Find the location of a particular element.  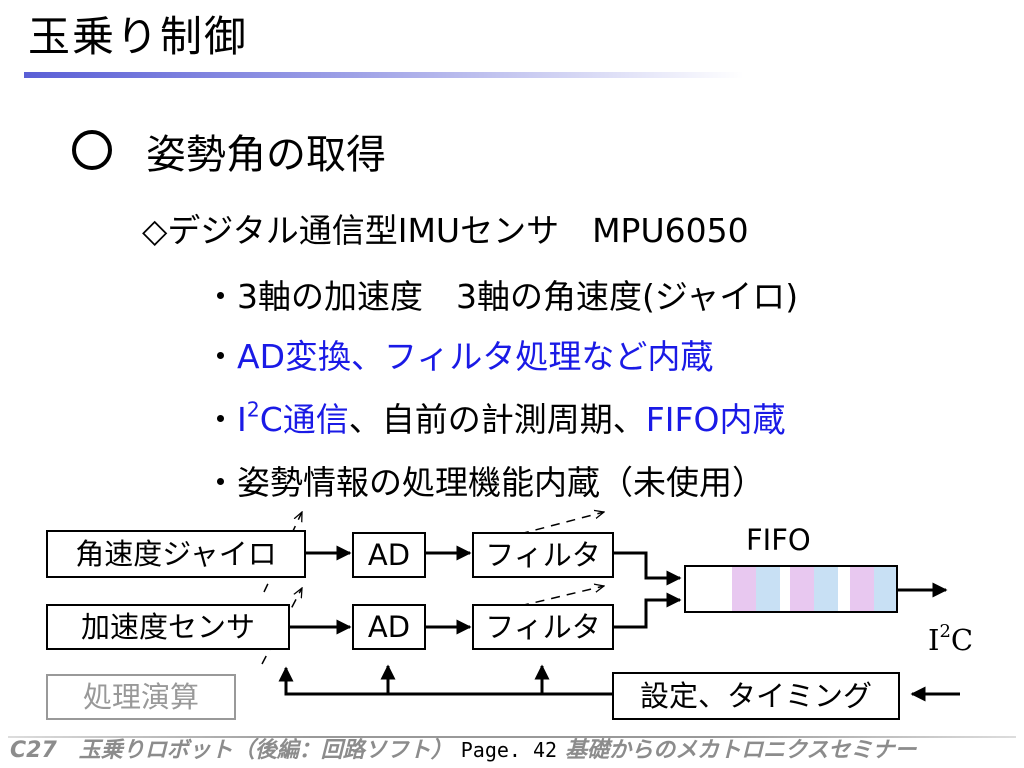

fifo-buffer is located at coordinates (791, 589).